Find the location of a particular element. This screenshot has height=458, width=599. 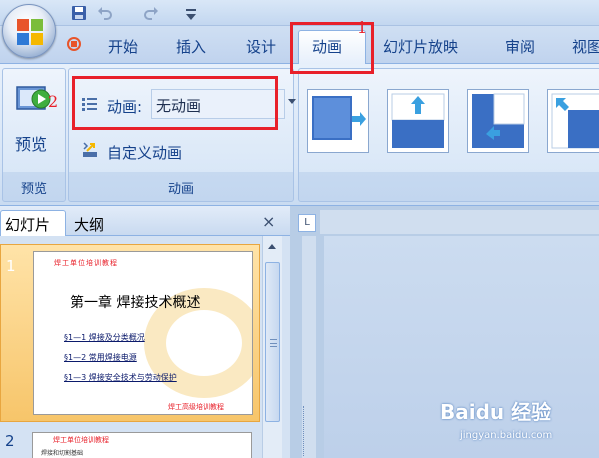

watermark-logo: Baidu 经验 is located at coordinates (496, 412).